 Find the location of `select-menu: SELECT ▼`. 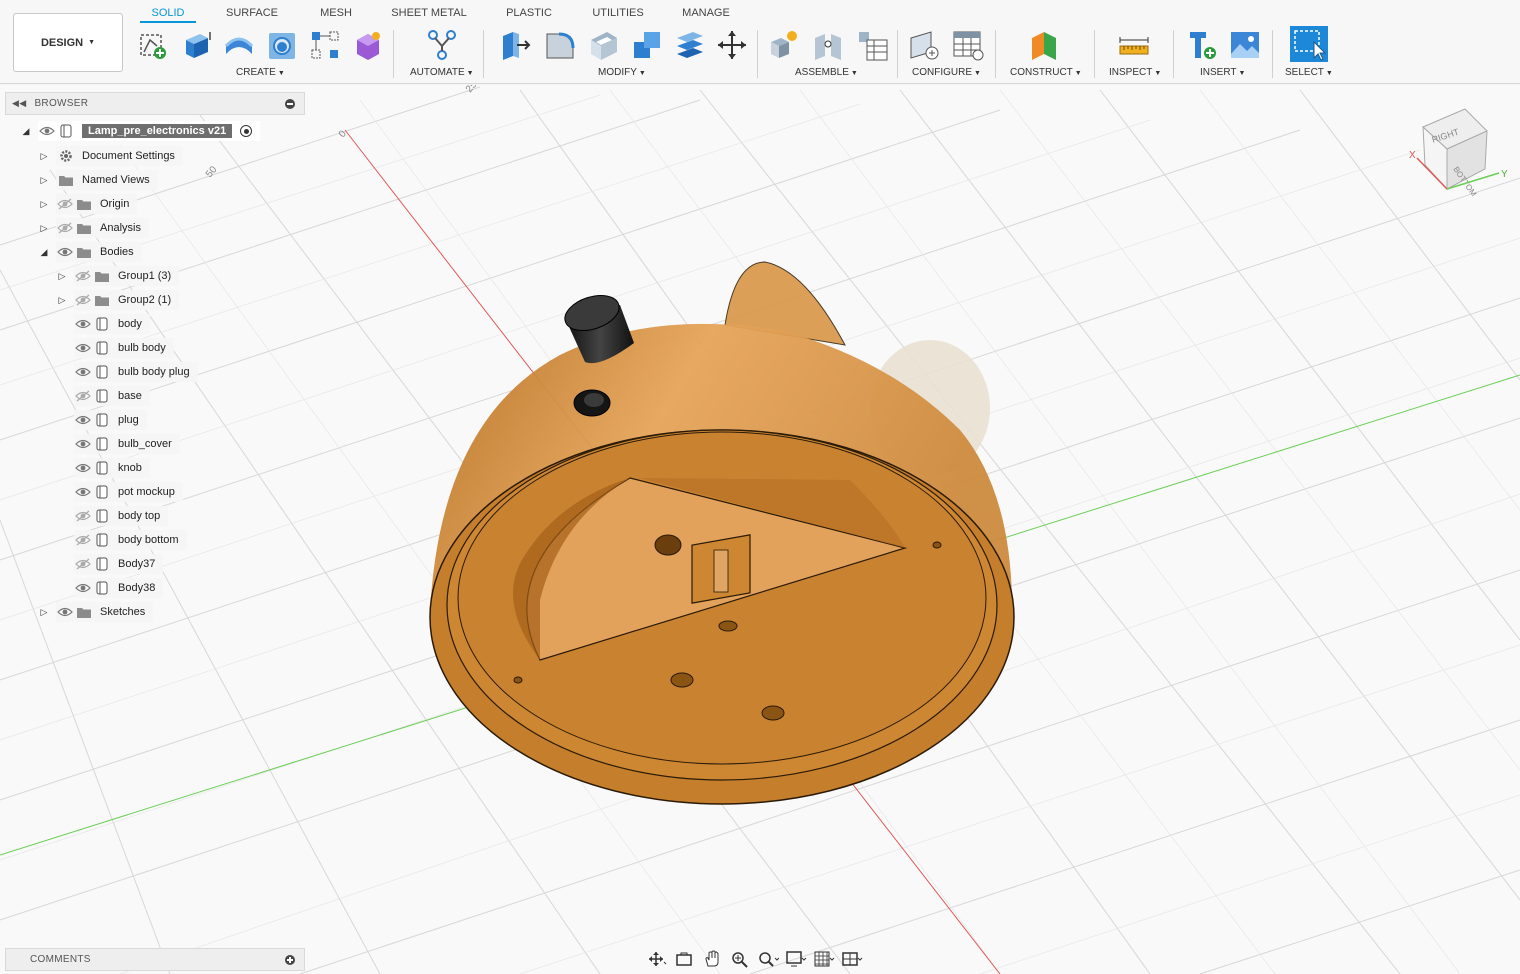

select-menu: SELECT ▼ is located at coordinates (1309, 72).